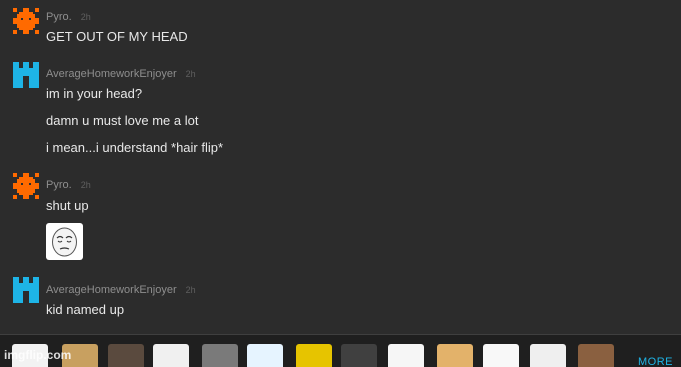 This screenshot has width=681, height=367. What do you see at coordinates (359, 355) in the screenshot?
I see `sunglasses-meme-thumb` at bounding box center [359, 355].